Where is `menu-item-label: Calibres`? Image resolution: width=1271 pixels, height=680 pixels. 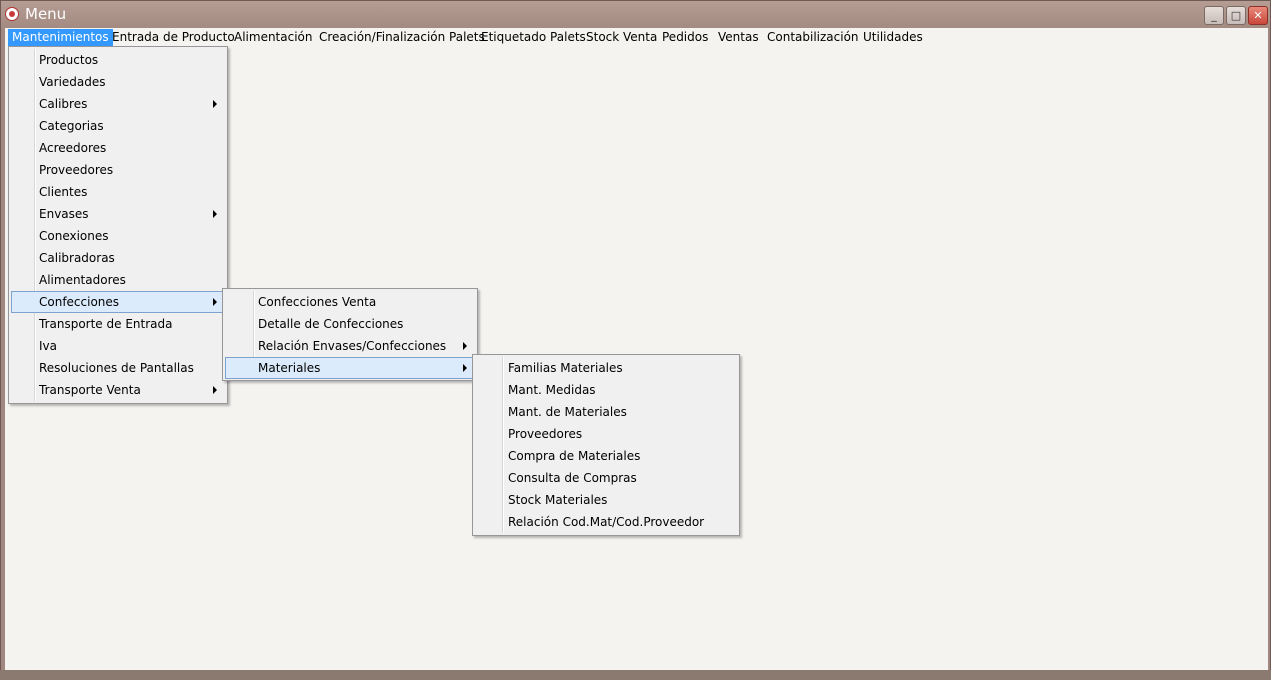
menu-item-label: Calibres is located at coordinates (63, 104).